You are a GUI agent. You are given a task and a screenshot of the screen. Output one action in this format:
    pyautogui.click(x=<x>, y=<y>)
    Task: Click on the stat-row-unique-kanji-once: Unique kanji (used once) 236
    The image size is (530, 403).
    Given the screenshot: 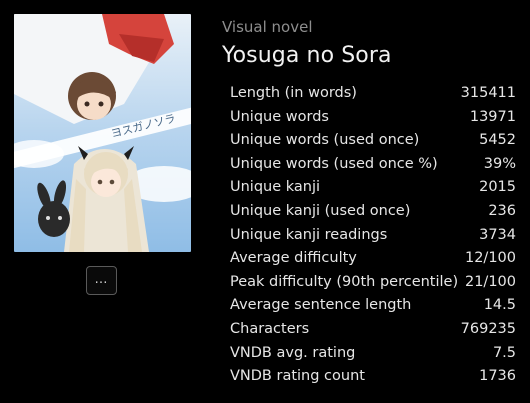 What is the action you would take?
    pyautogui.click(x=373, y=212)
    